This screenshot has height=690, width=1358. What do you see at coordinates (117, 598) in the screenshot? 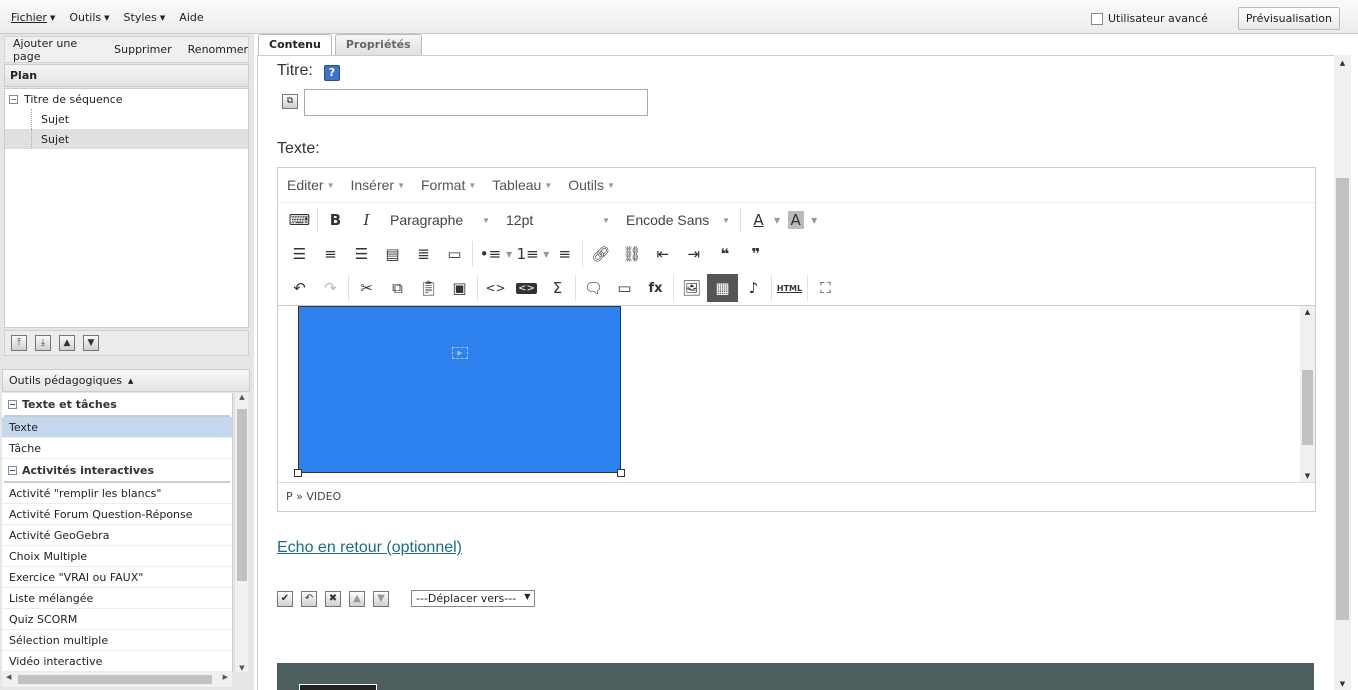
I see `tool-item-shuffled-list: Liste mélangée` at bounding box center [117, 598].